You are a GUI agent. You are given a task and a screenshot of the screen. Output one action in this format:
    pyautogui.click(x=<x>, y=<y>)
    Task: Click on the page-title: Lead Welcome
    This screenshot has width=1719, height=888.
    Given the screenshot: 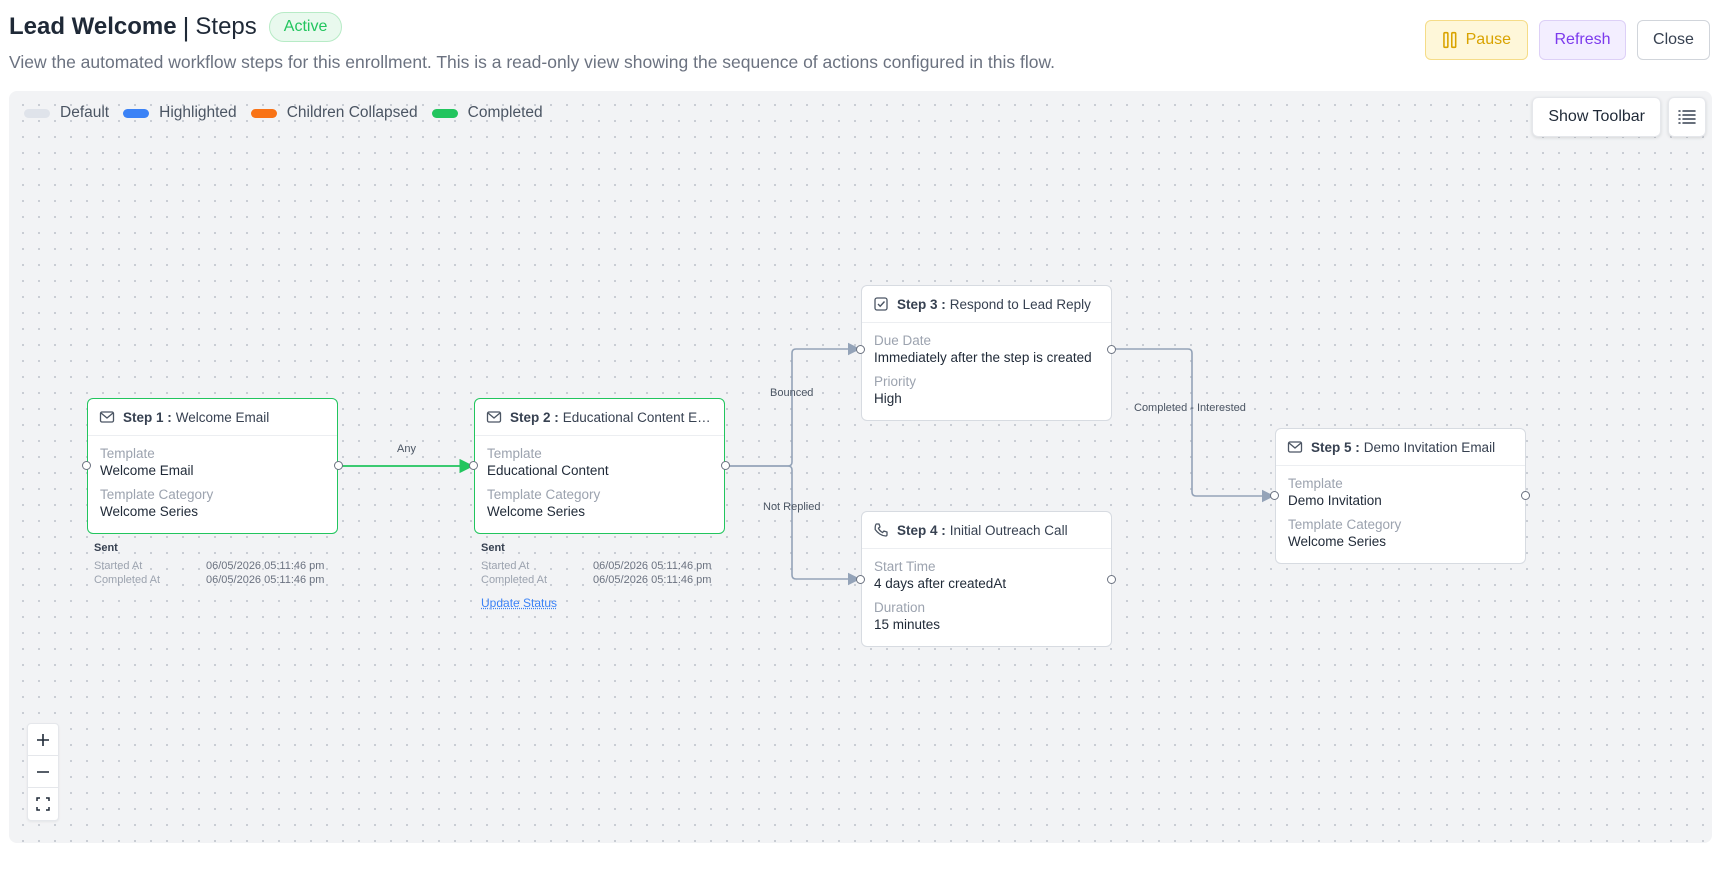 What is the action you would take?
    pyautogui.click(x=93, y=26)
    